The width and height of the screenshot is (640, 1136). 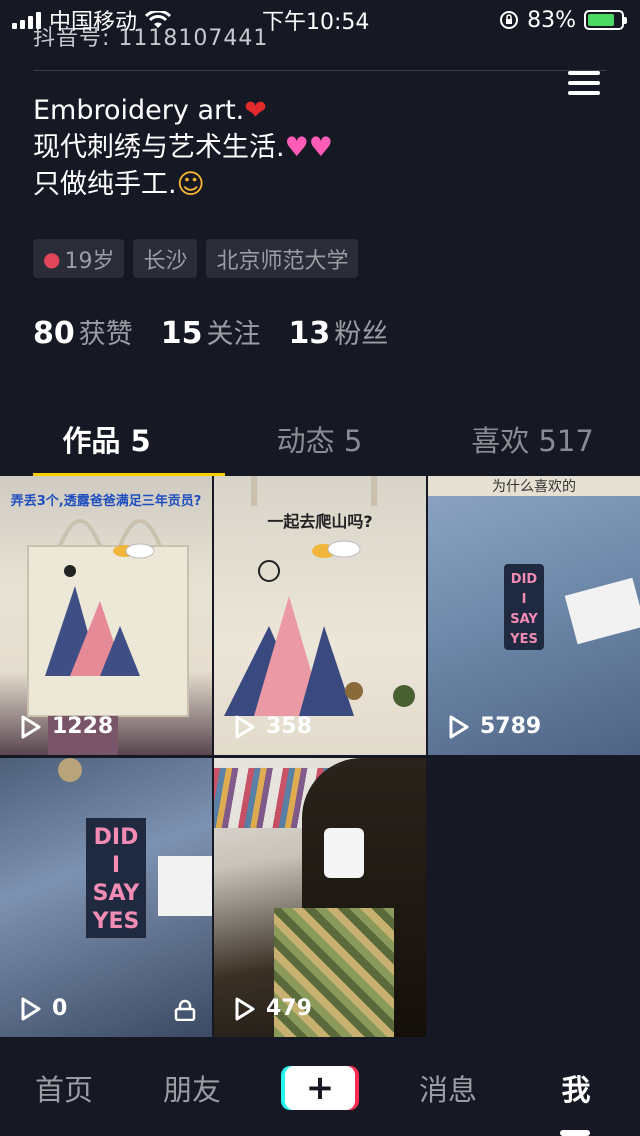 What do you see at coordinates (339, 331) in the screenshot?
I see `stat-followers: 13 粉丝` at bounding box center [339, 331].